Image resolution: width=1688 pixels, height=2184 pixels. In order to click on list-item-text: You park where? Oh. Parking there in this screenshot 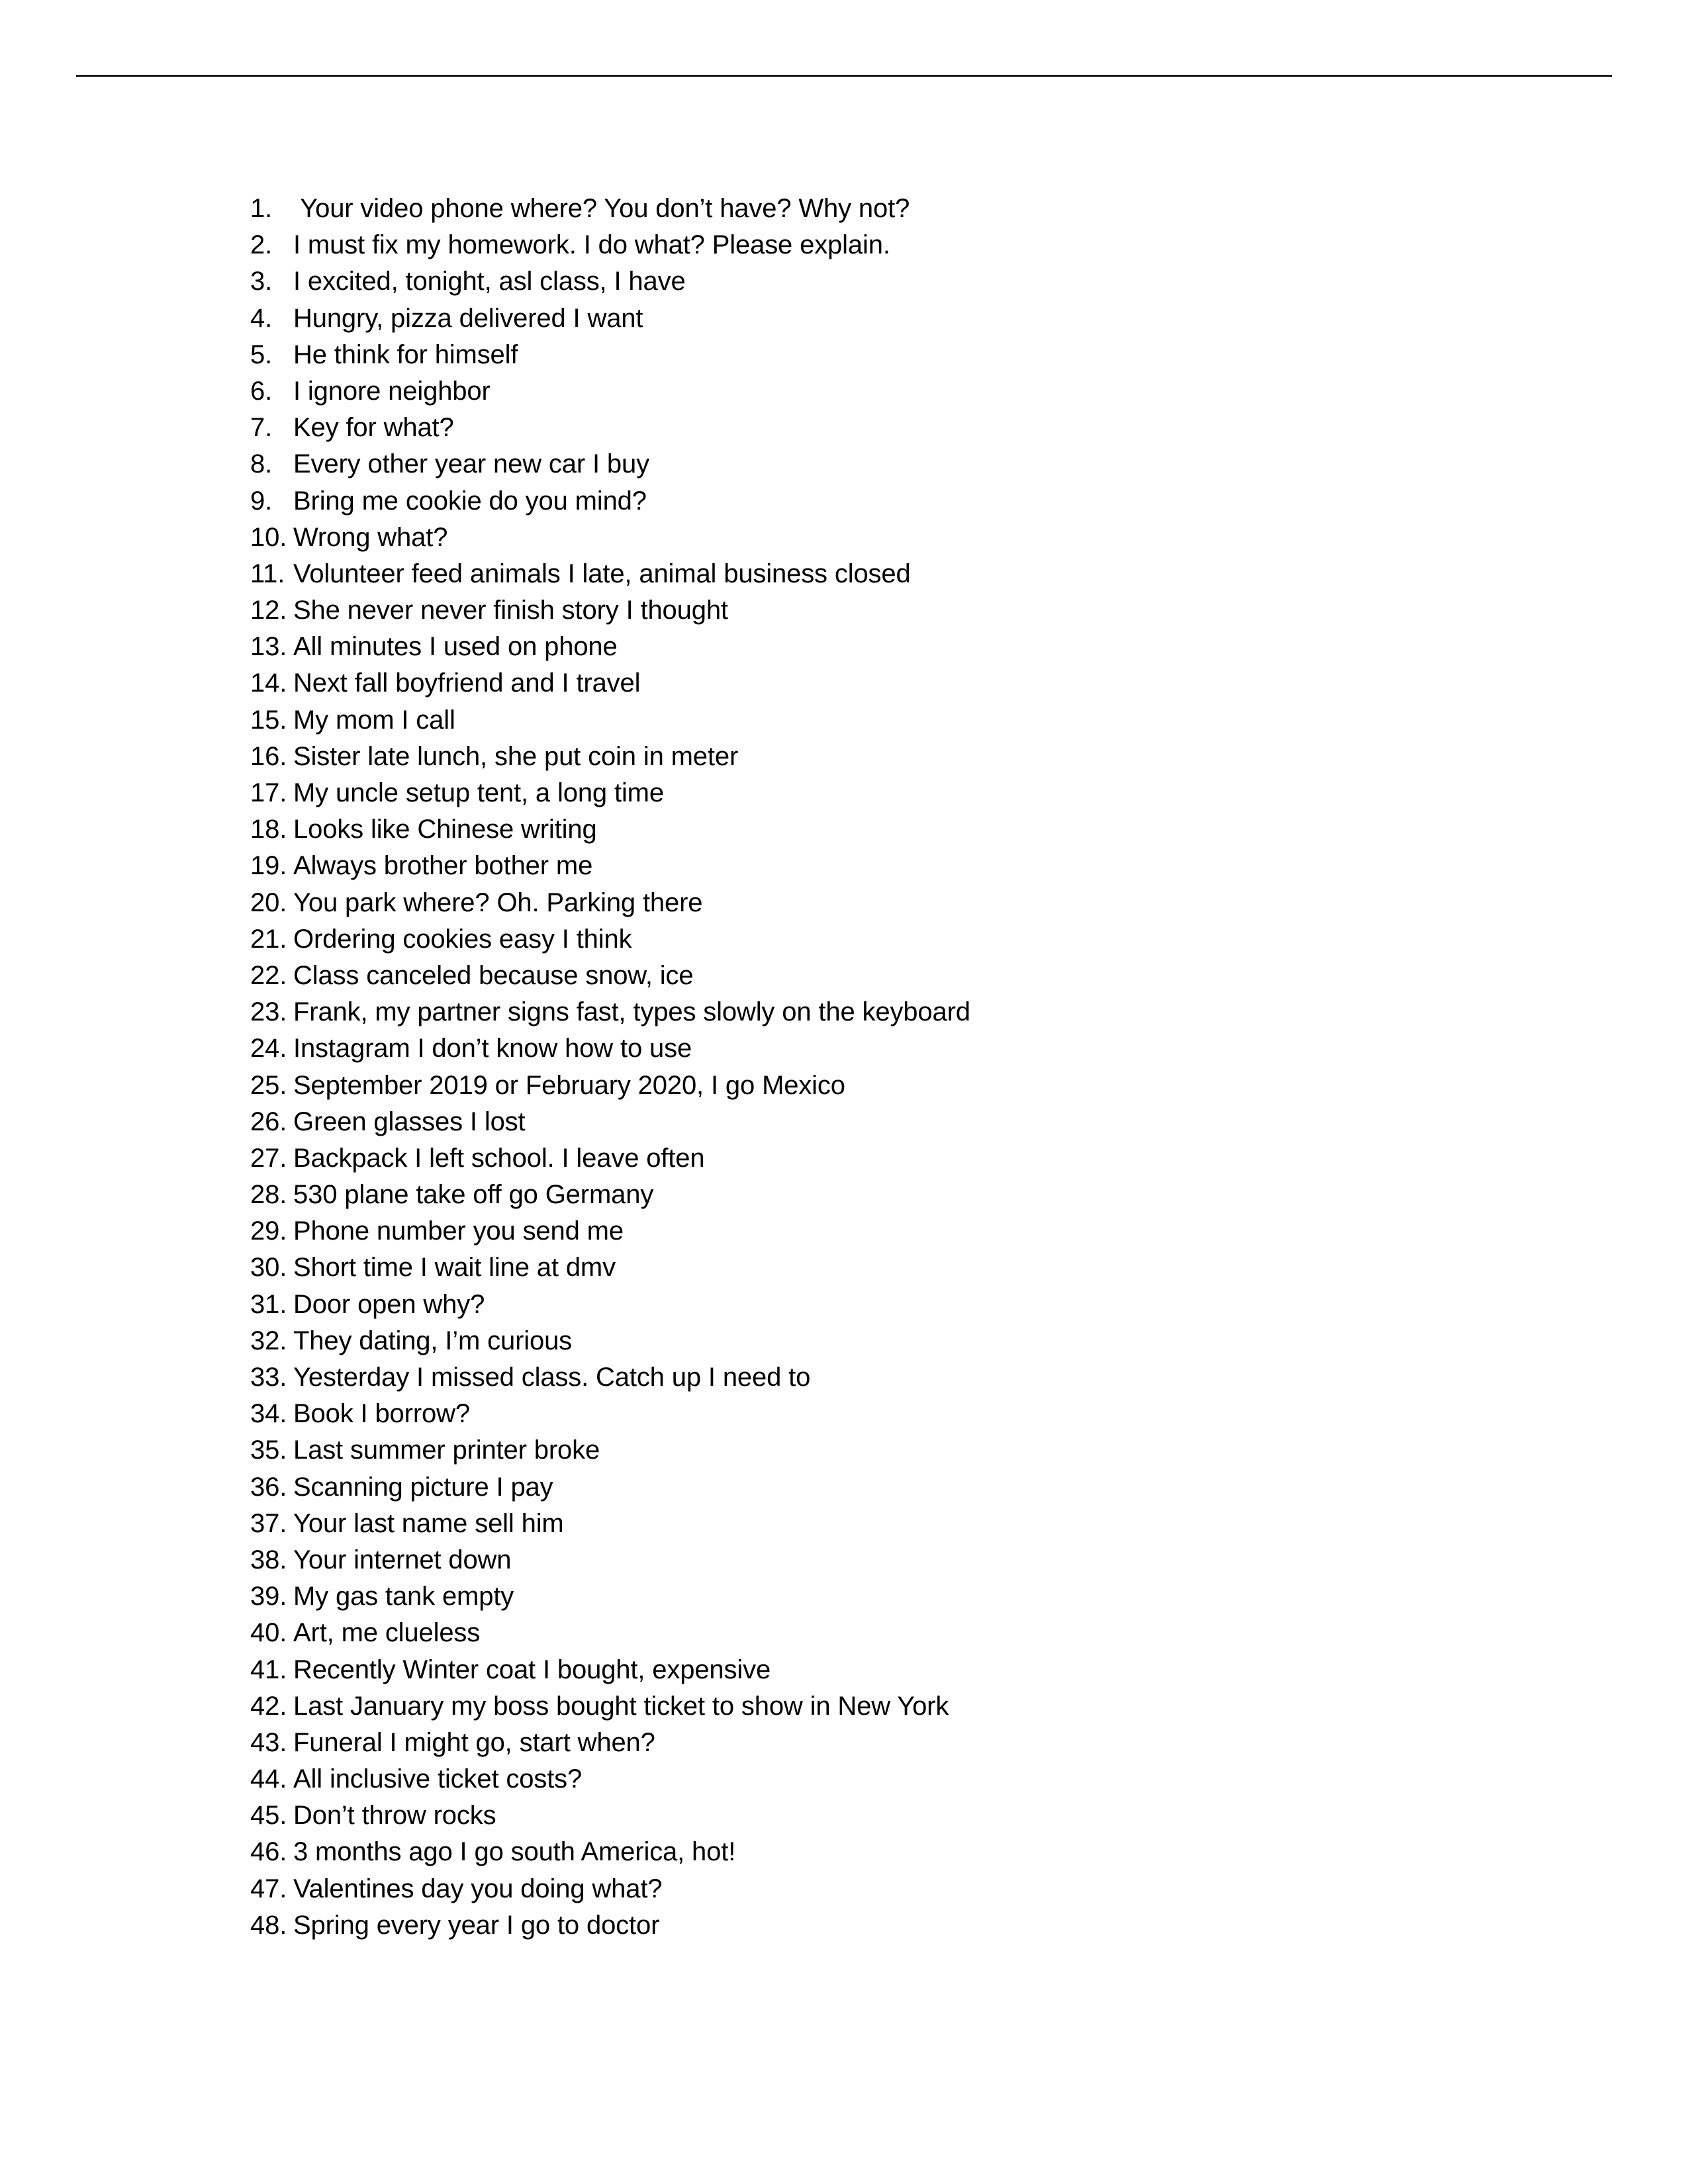, I will do `click(498, 902)`.